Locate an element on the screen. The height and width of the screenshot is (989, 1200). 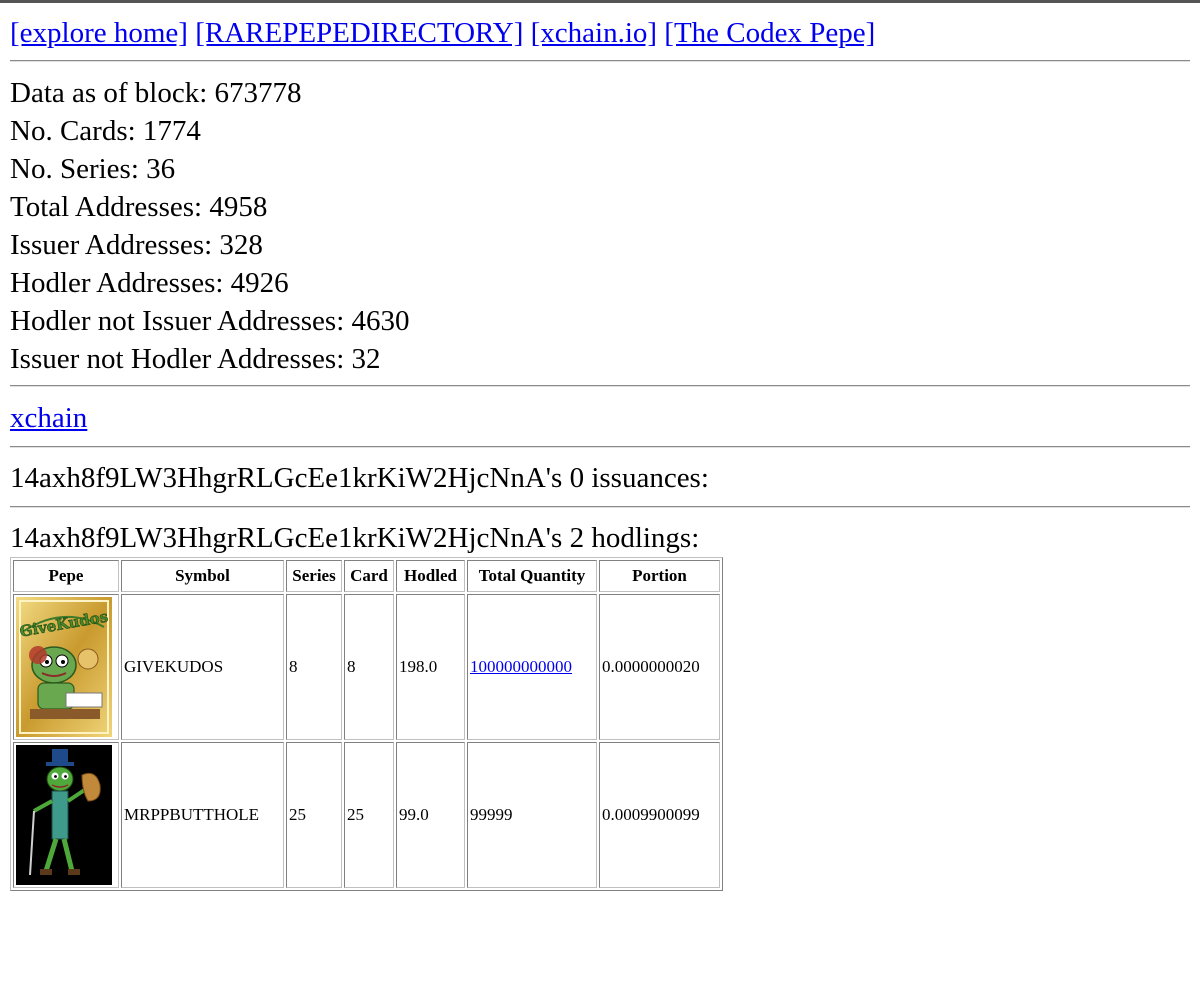
hodled-cell: 198.0 is located at coordinates (430, 667).